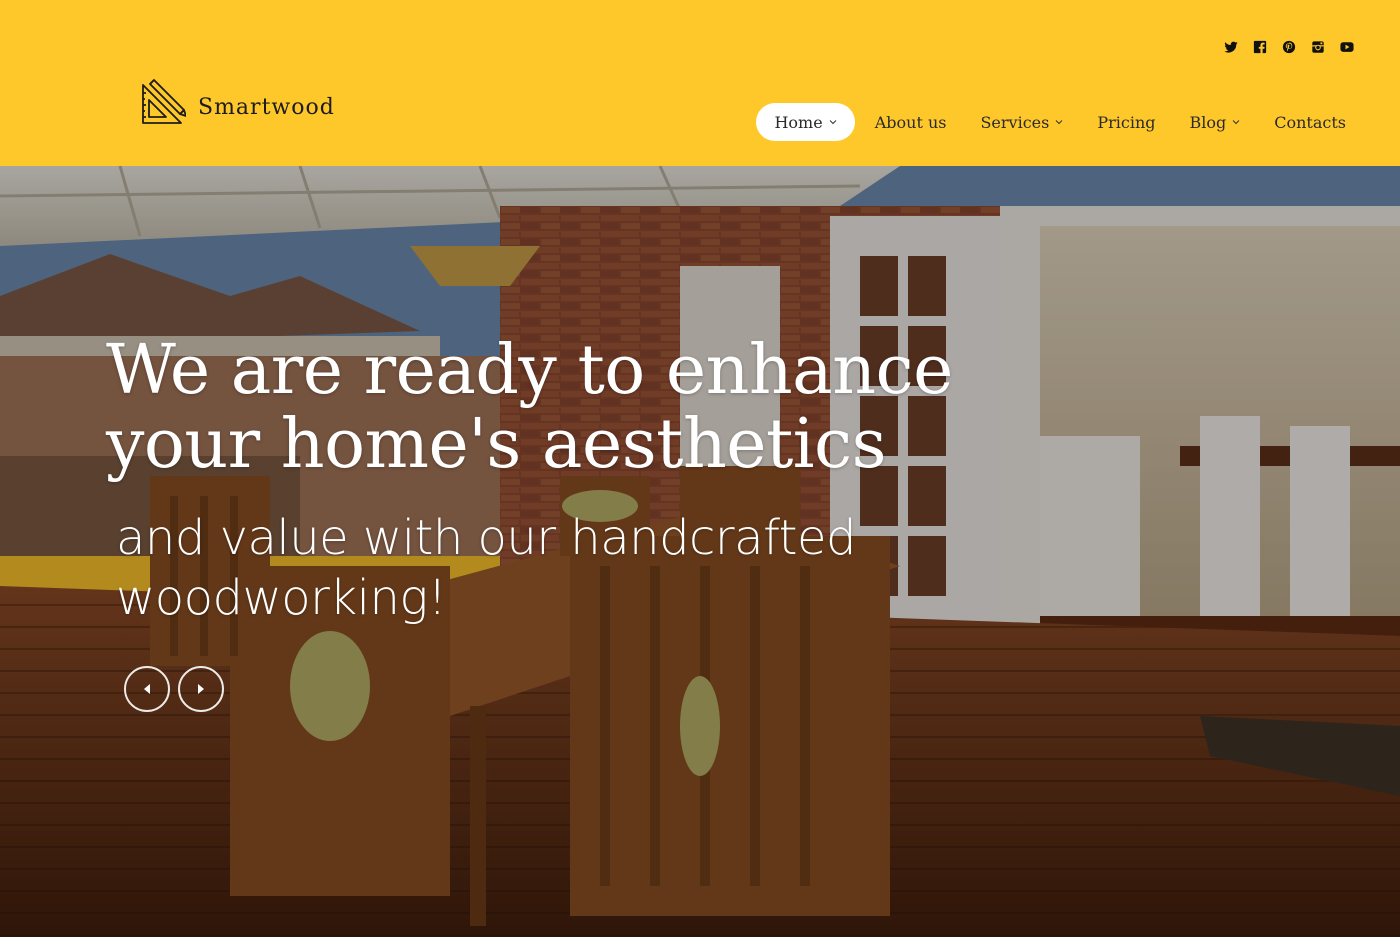 The height and width of the screenshot is (937, 1400). I want to click on nav-item-about-us: About us, so click(911, 122).